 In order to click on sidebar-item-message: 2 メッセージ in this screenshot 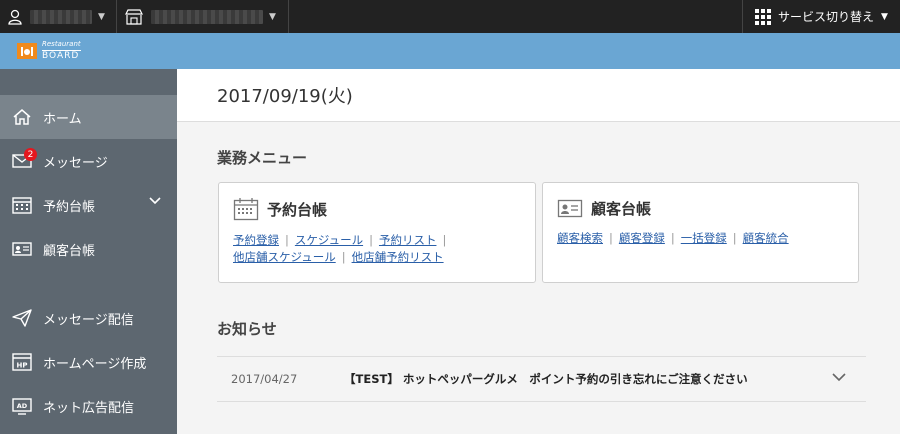, I will do `click(88, 161)`.